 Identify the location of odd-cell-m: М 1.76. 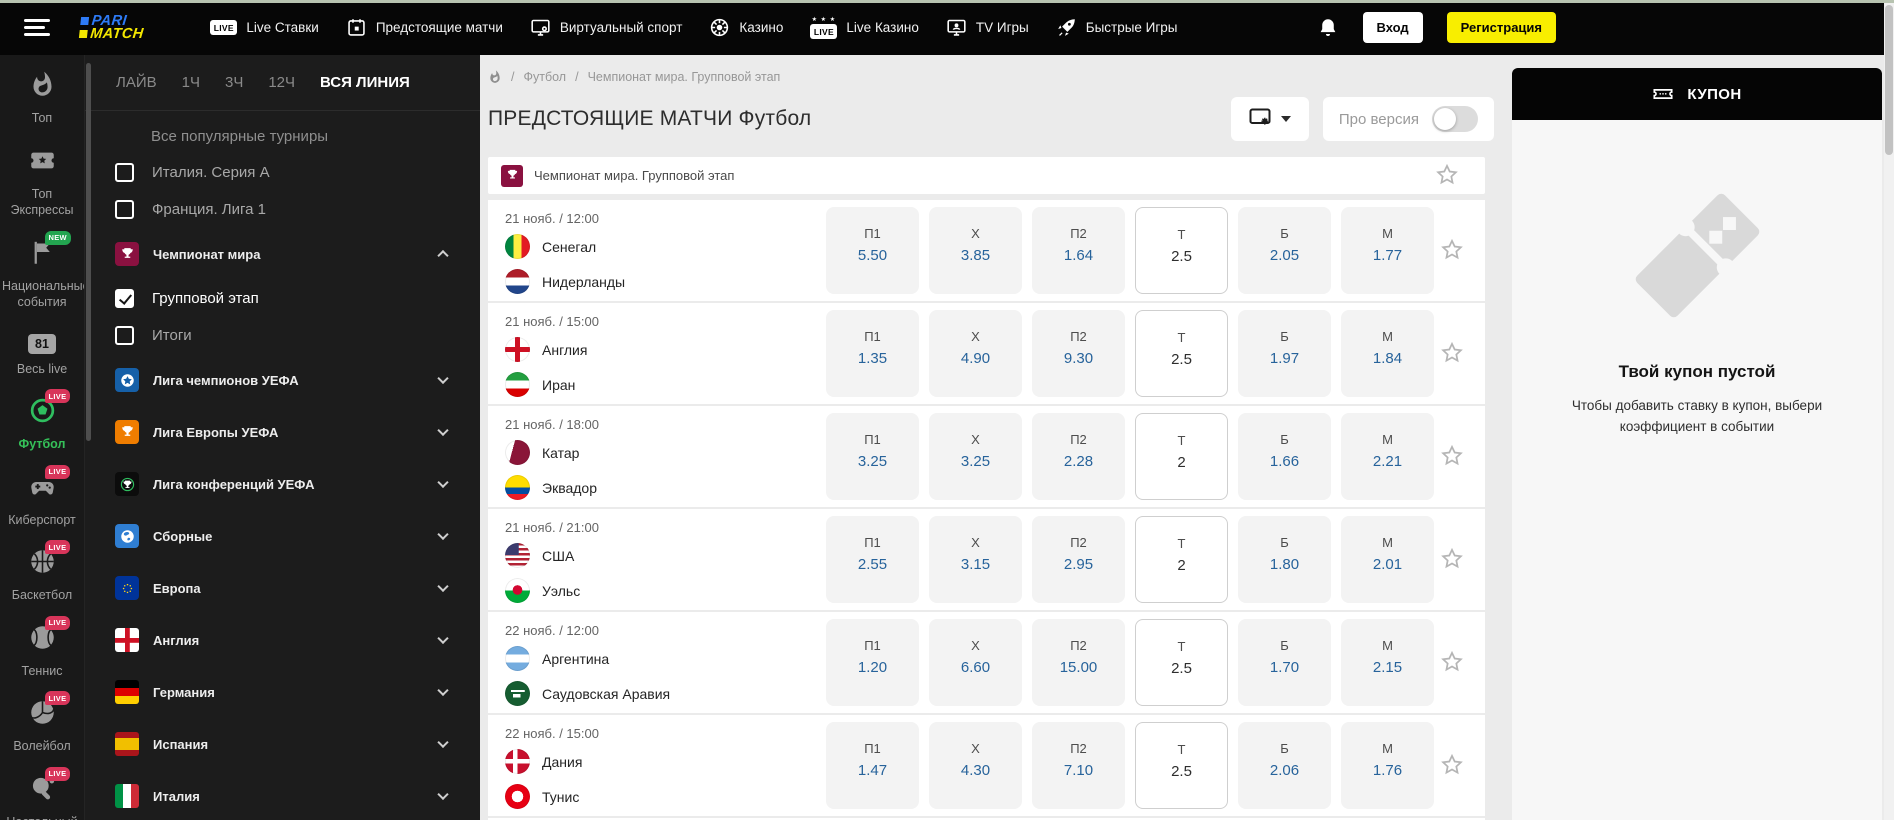
(1387, 765).